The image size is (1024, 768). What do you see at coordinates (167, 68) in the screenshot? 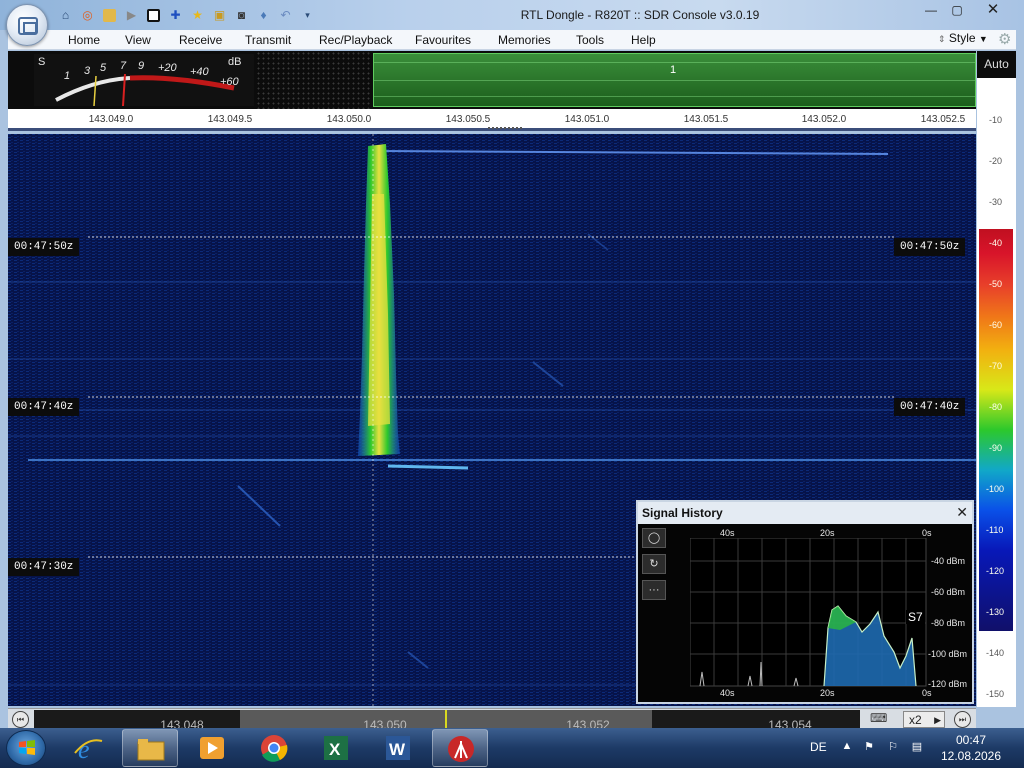
I see `s-meter-scale-20: +20` at bounding box center [167, 68].